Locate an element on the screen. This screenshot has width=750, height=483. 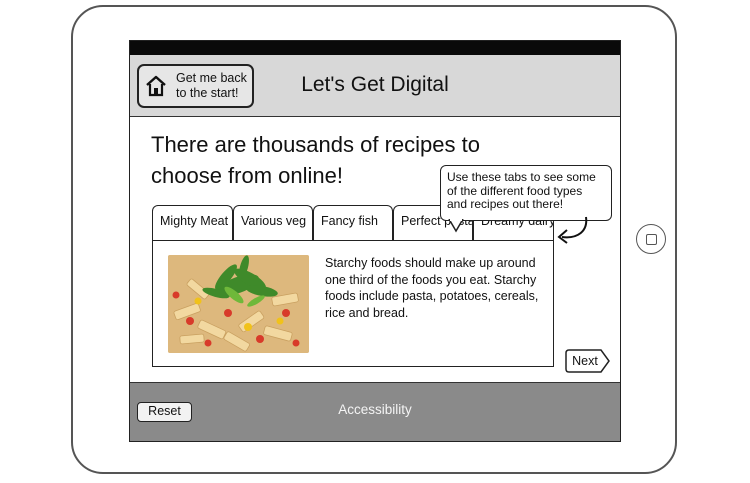
page-title: Let's Get Digital is located at coordinates (375, 85).